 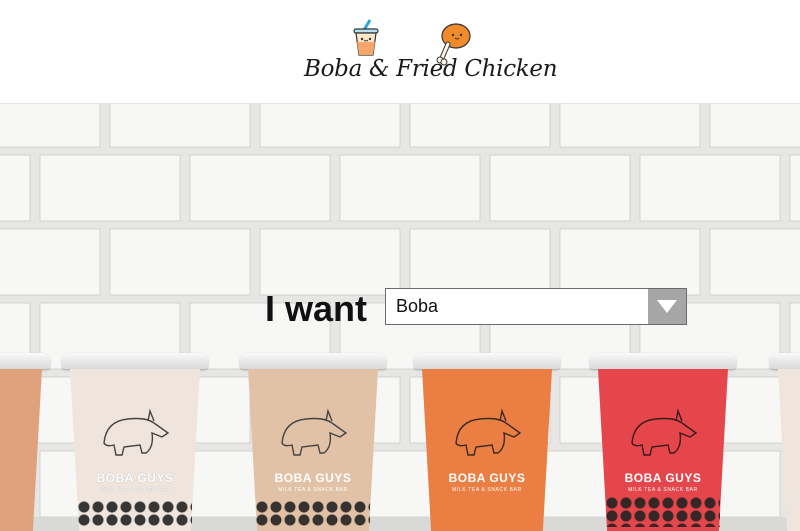 What do you see at coordinates (417, 306) in the screenshot?
I see `select-value: Boba` at bounding box center [417, 306].